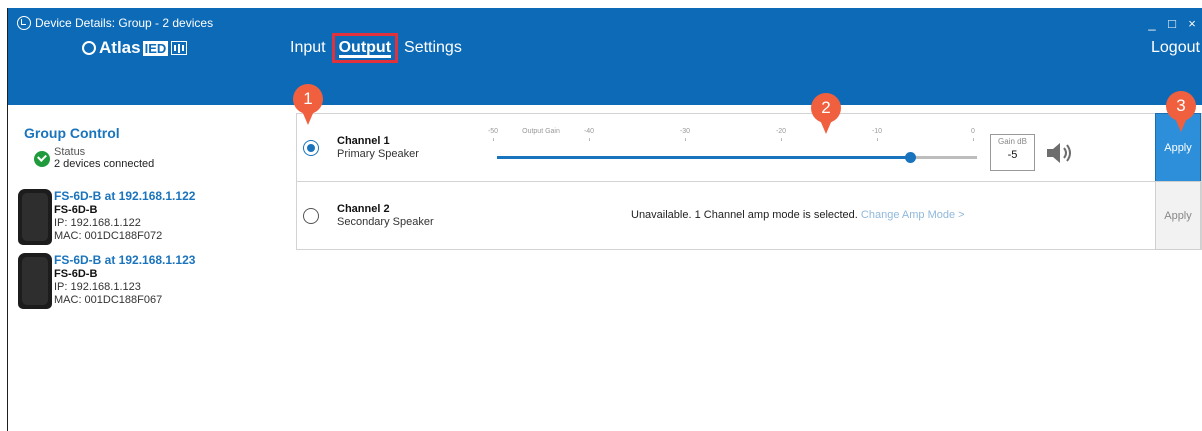  What do you see at coordinates (1012, 141) in the screenshot?
I see `gain-db-label: Gain dB` at bounding box center [1012, 141].